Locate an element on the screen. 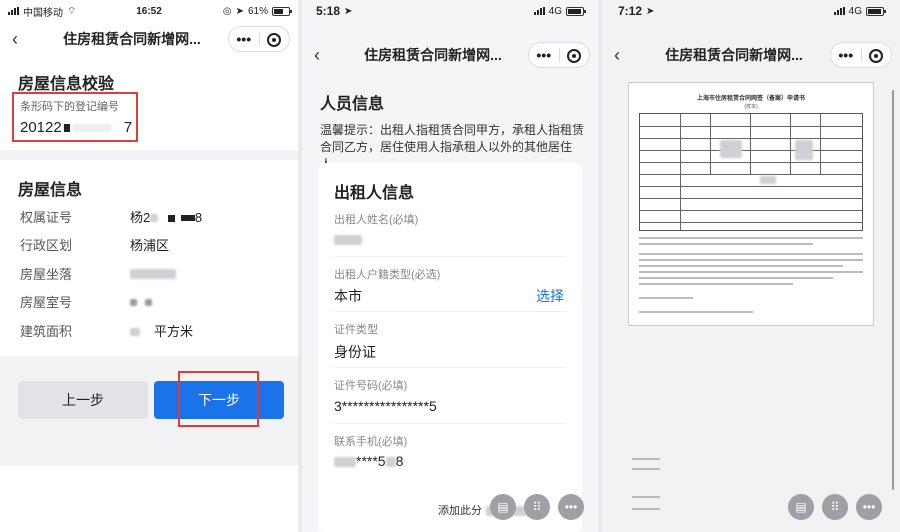 The height and width of the screenshot is (532, 900). prev-step-button: 上一步 is located at coordinates (83, 400).